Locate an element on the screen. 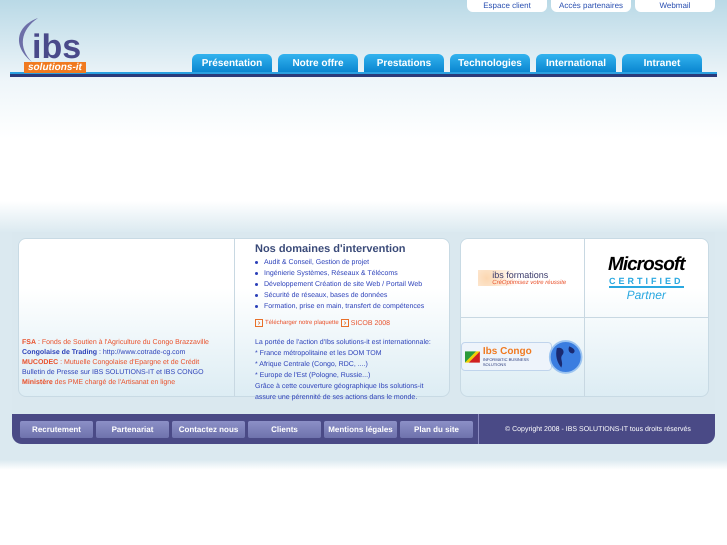 The image size is (727, 545). nav-tab: Notre offre is located at coordinates (318, 63).